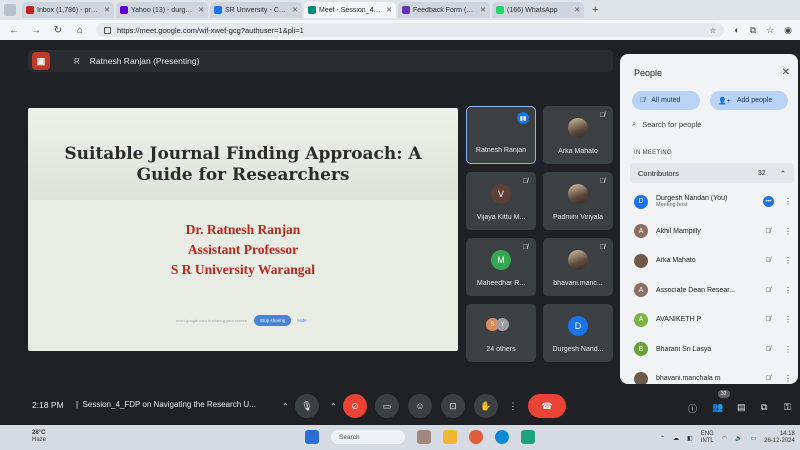 Image resolution: width=800 pixels, height=450 pixels. What do you see at coordinates (707, 438) in the screenshot?
I see `language-indicator: ENG INTL` at bounding box center [707, 438].